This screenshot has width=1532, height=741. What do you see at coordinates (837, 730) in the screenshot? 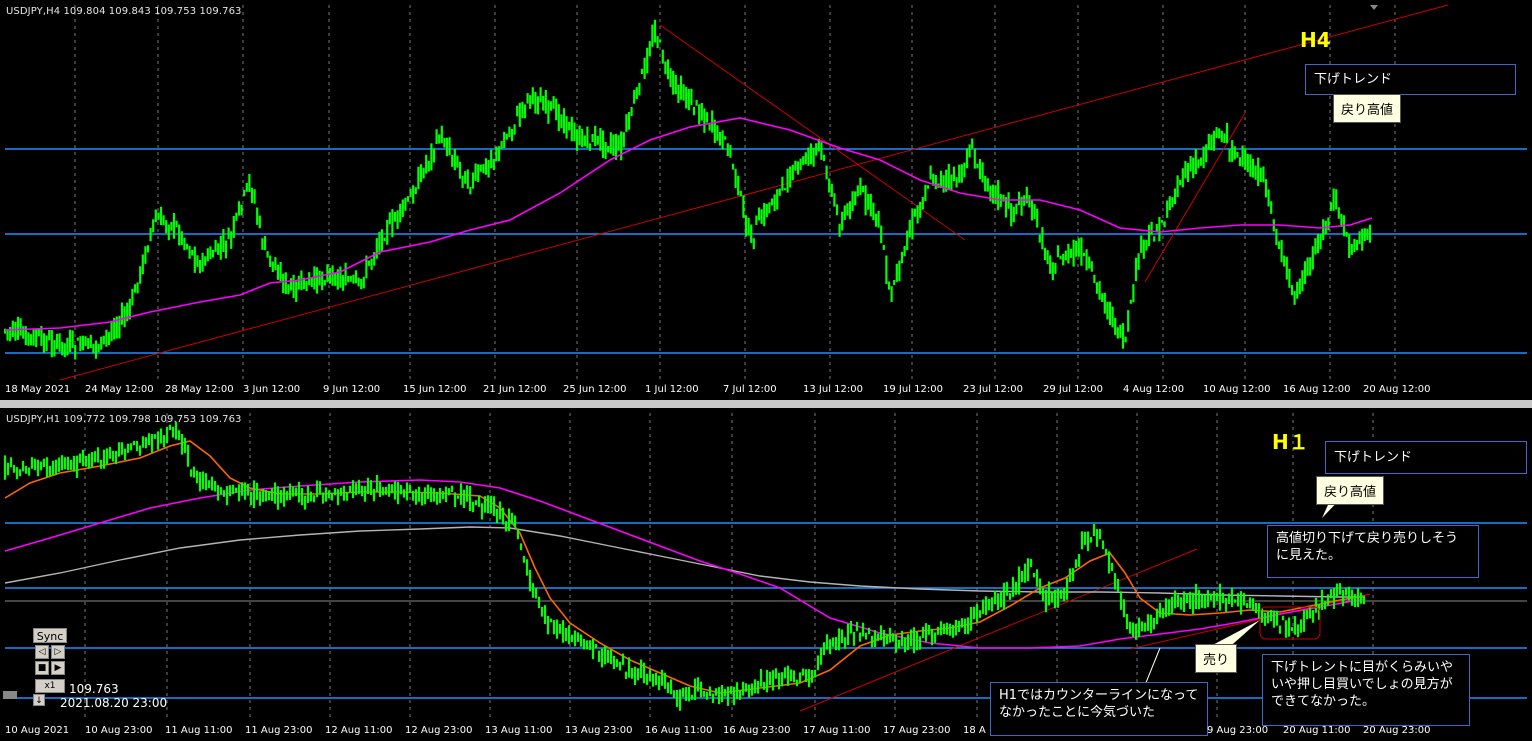
I see `h1-time-label: 17 Aug 11:00` at bounding box center [837, 730].